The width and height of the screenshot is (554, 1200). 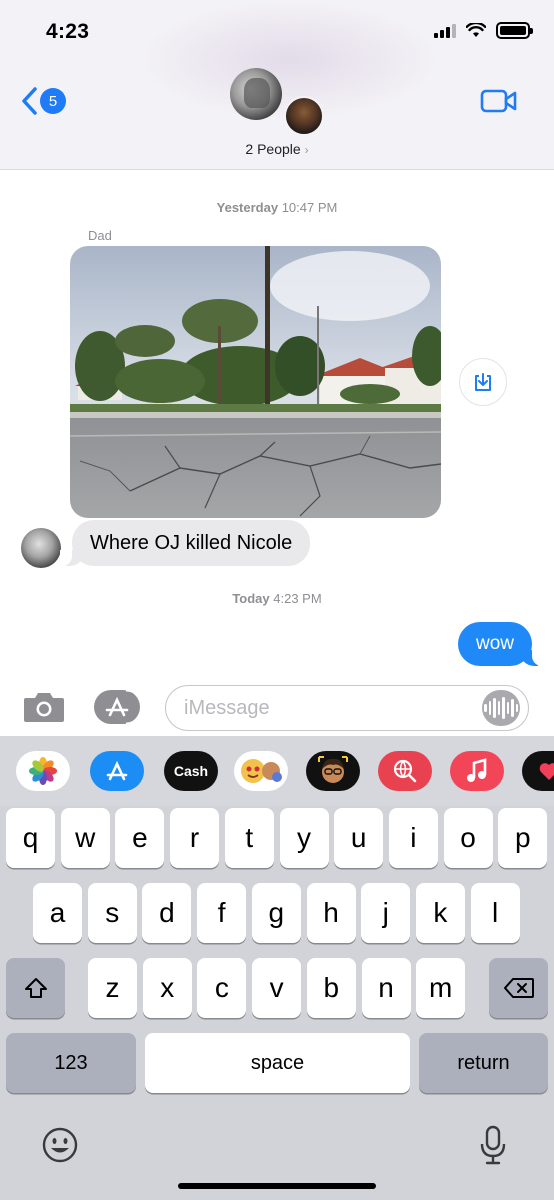 What do you see at coordinates (222, 913) in the screenshot?
I see `key-f: f` at bounding box center [222, 913].